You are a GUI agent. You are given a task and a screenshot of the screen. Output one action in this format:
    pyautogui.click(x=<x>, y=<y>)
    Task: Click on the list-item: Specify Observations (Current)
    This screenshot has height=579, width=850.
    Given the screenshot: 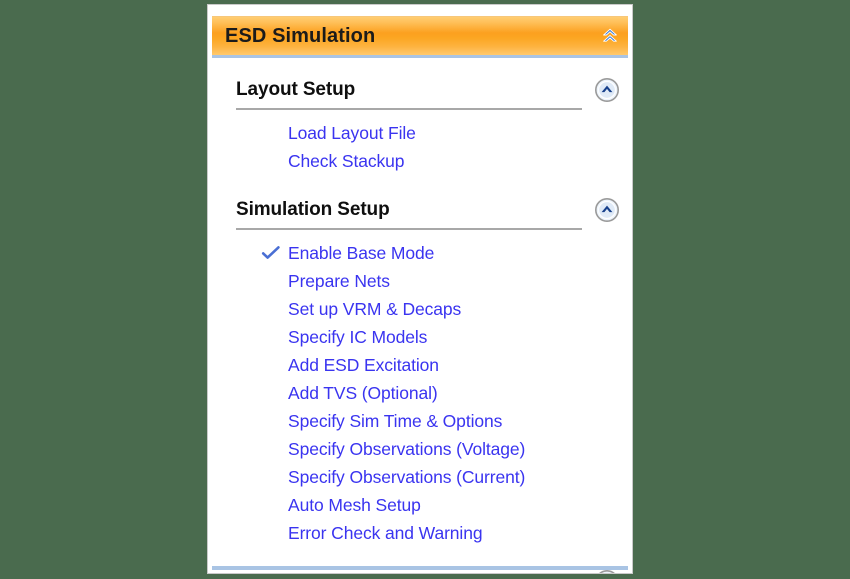 What is the action you would take?
    pyautogui.click(x=420, y=477)
    